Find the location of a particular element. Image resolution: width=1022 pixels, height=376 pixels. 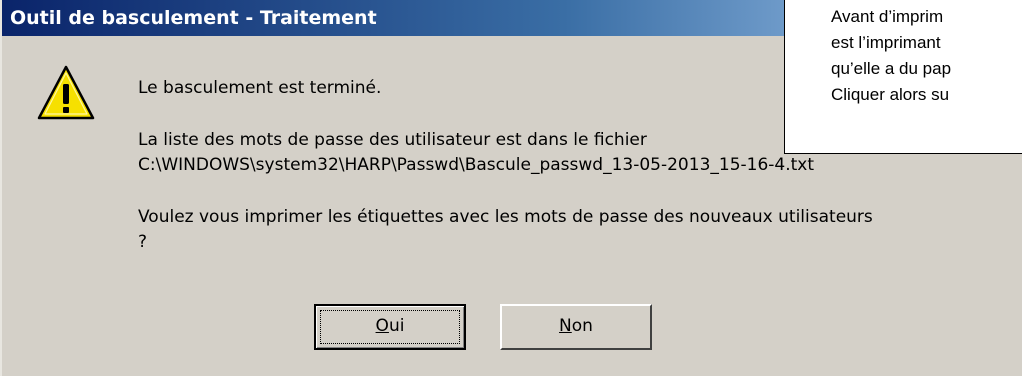

no-button-label: Non is located at coordinates (576, 326).